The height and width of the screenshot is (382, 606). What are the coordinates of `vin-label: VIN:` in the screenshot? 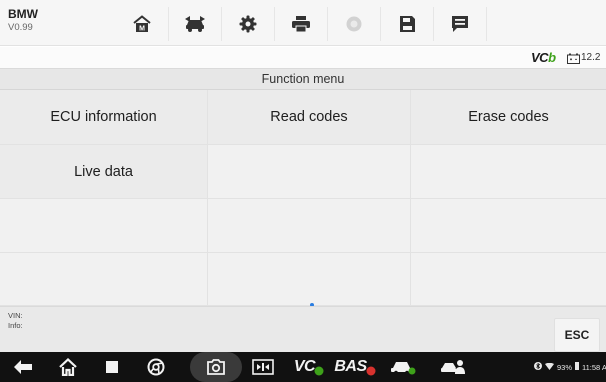 It's located at (15, 315).